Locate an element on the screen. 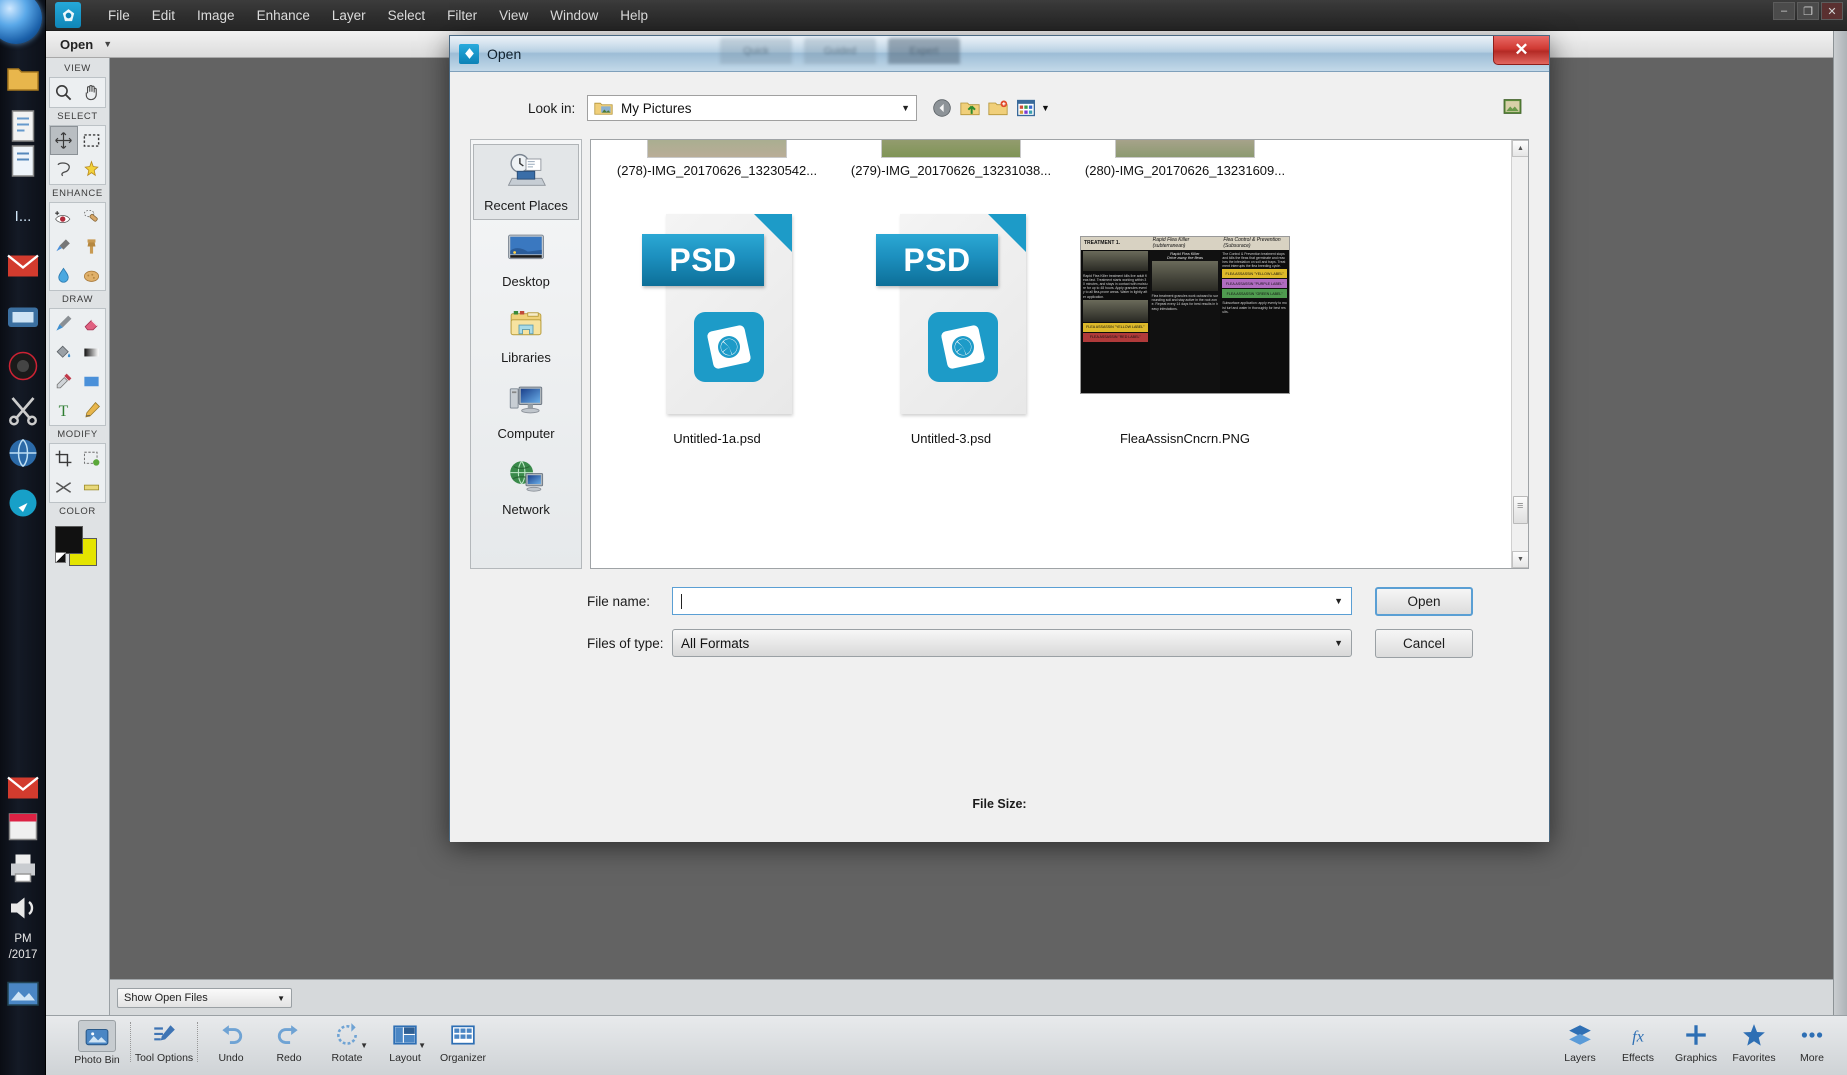  file-name-input: ▼ is located at coordinates (1012, 601).